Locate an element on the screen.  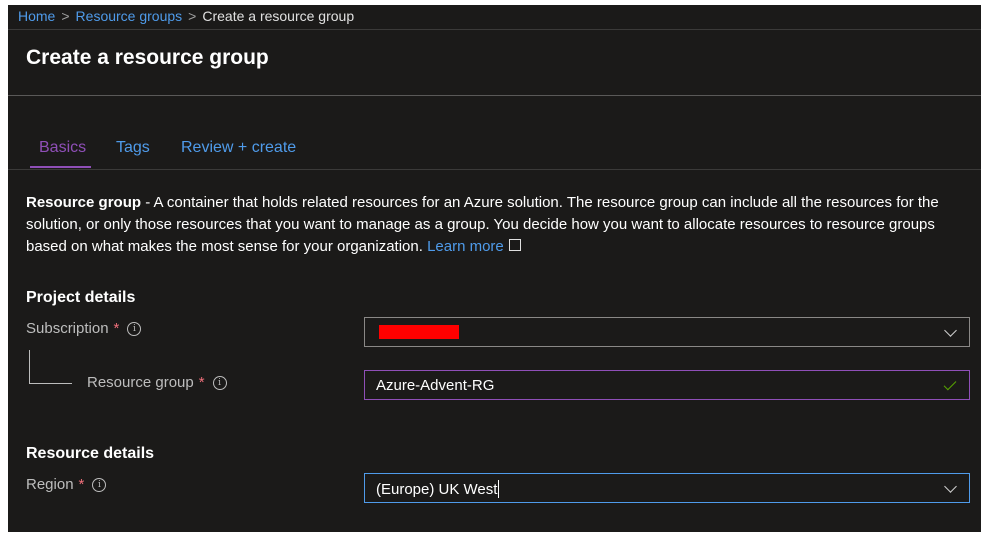
subscription-select is located at coordinates (667, 332).